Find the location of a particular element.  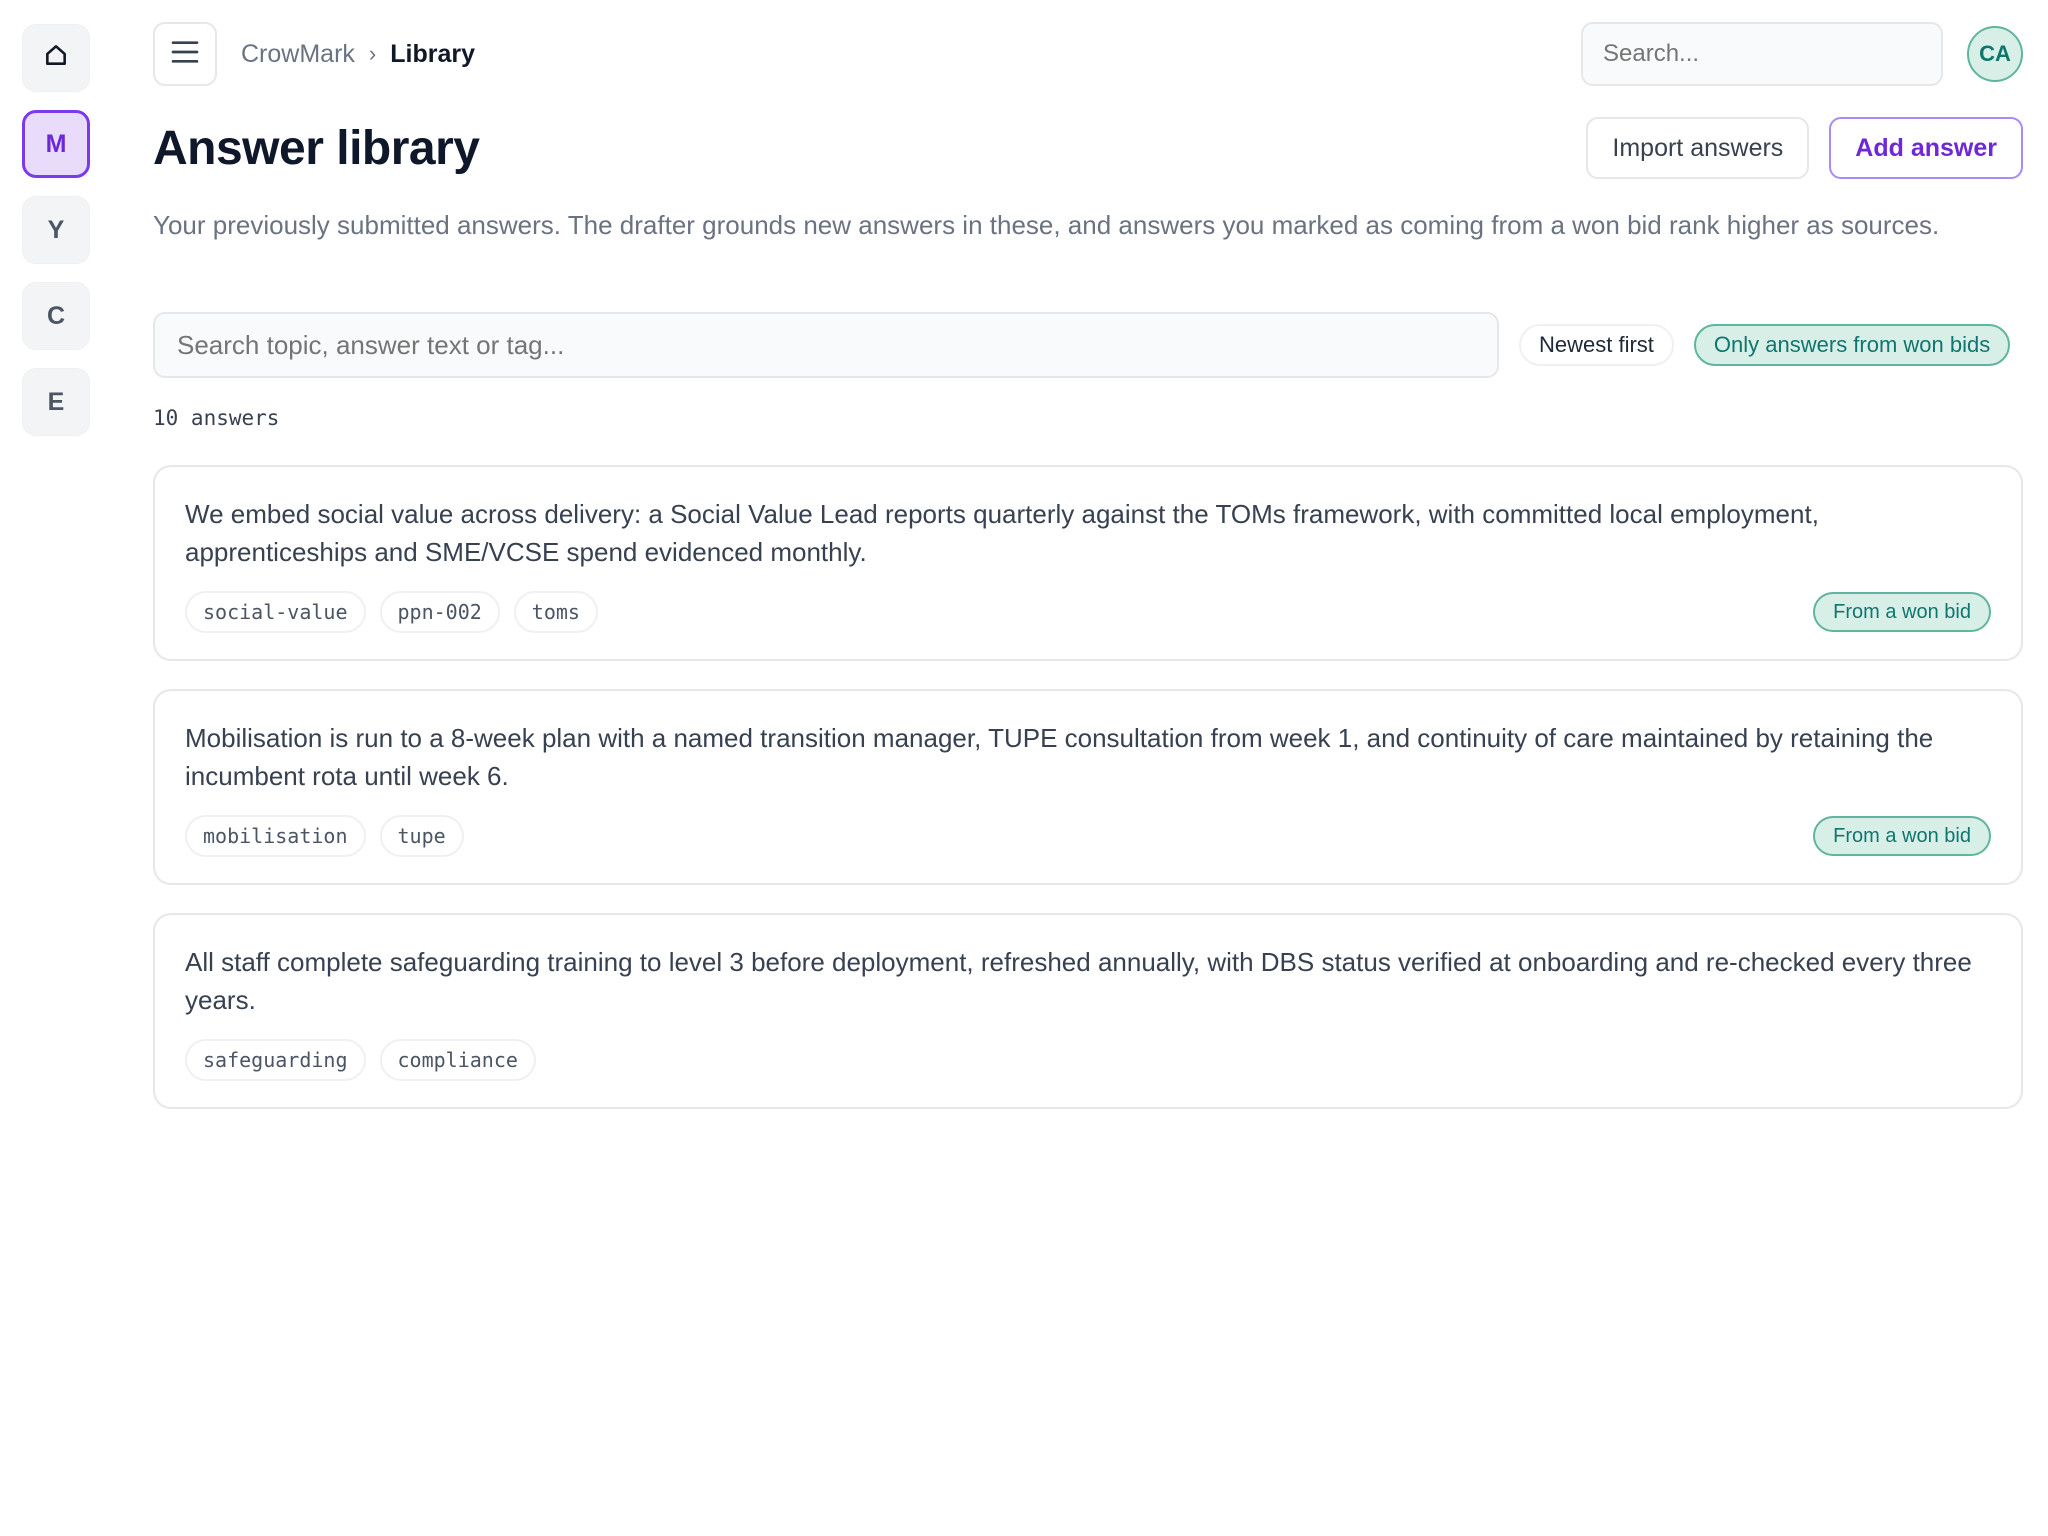

tag-list: safeguarding compliance is located at coordinates (360, 1060).